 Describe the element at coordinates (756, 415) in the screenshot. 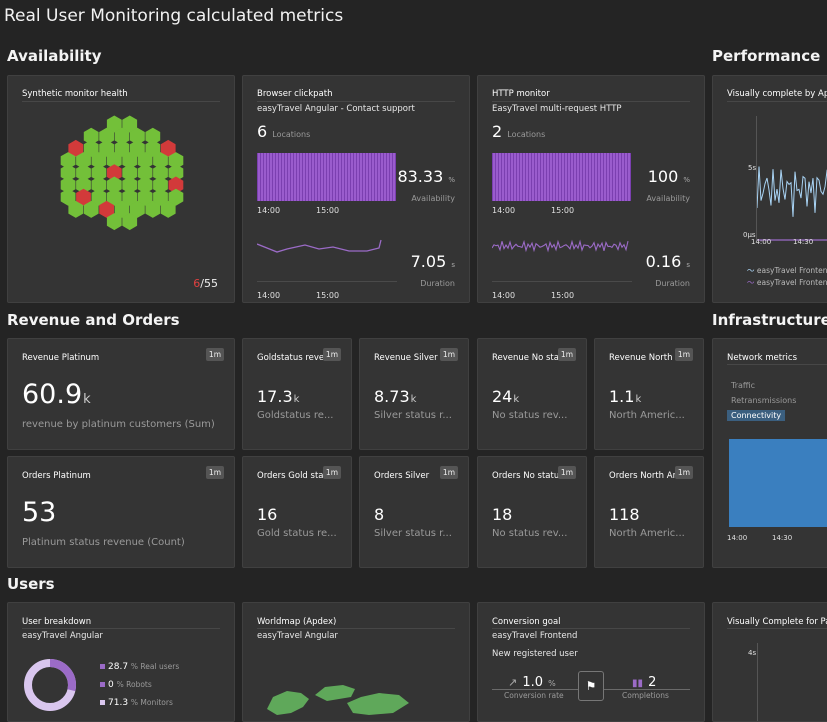

I see `option-connectivity-selected: Connectivity` at that location.